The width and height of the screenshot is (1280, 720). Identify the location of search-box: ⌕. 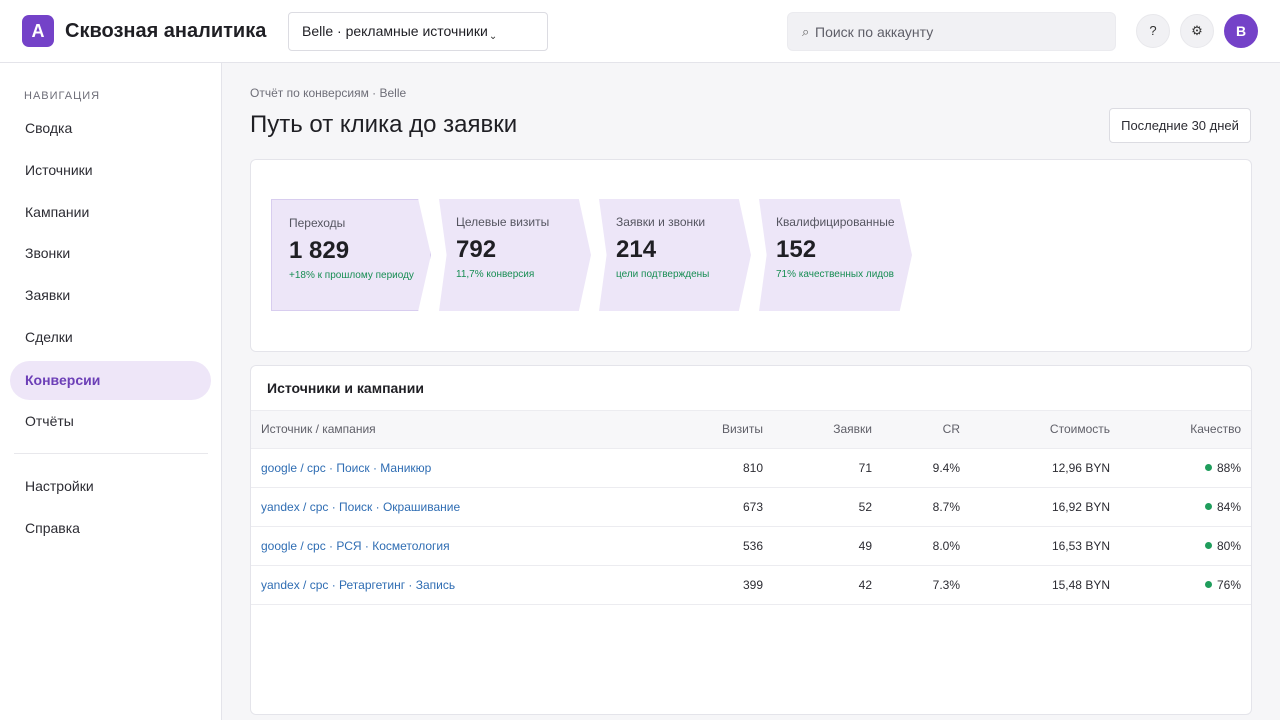
(951, 31).